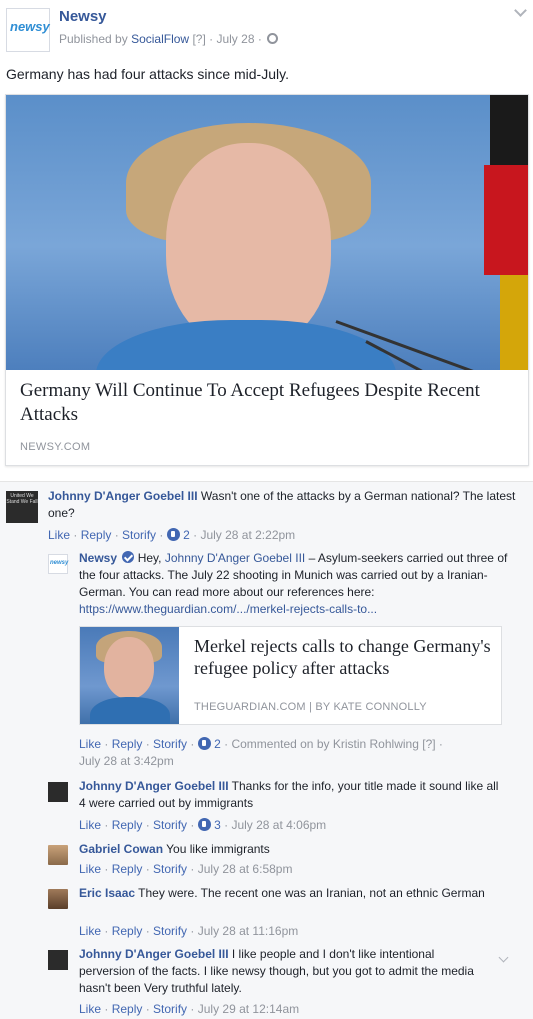 This screenshot has height=1019, width=533. Describe the element at coordinates (217, 825) in the screenshot. I see `like-count: 3` at that location.